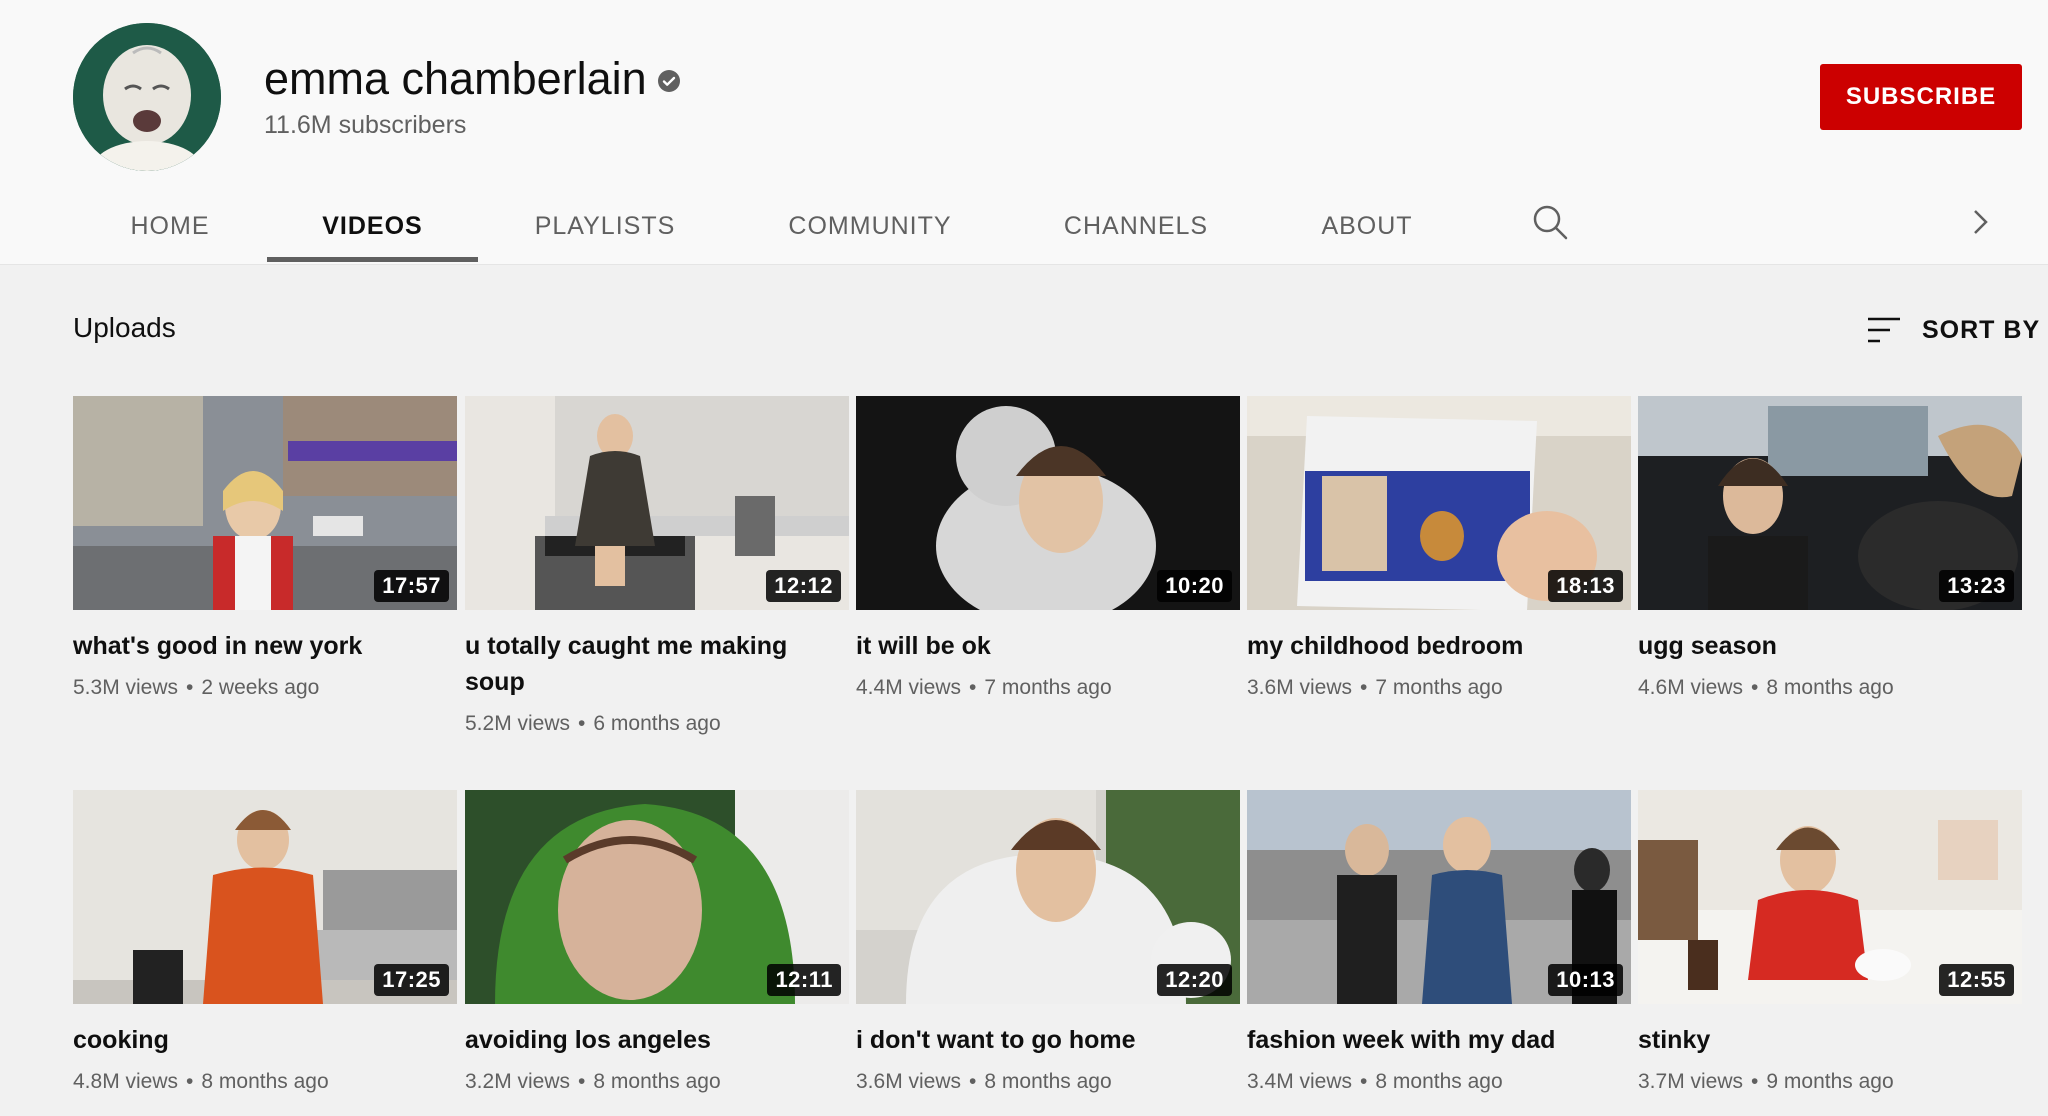 The height and width of the screenshot is (1116, 2048). Describe the element at coordinates (265, 897) in the screenshot. I see `video-thumbnail: 17:25` at that location.